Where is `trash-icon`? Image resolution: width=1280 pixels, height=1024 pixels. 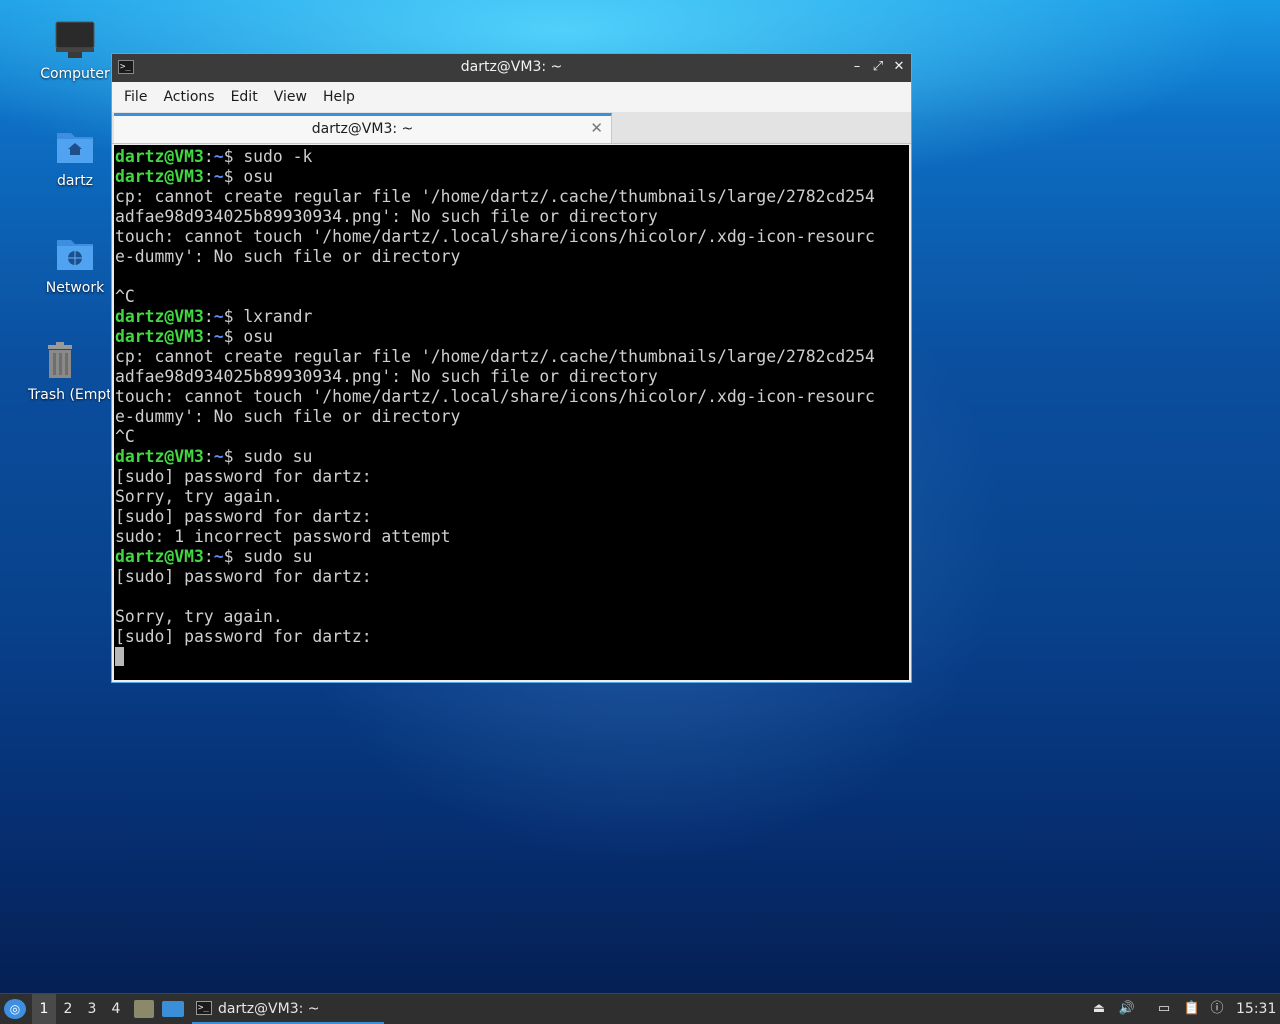
trash-icon is located at coordinates (60, 360).